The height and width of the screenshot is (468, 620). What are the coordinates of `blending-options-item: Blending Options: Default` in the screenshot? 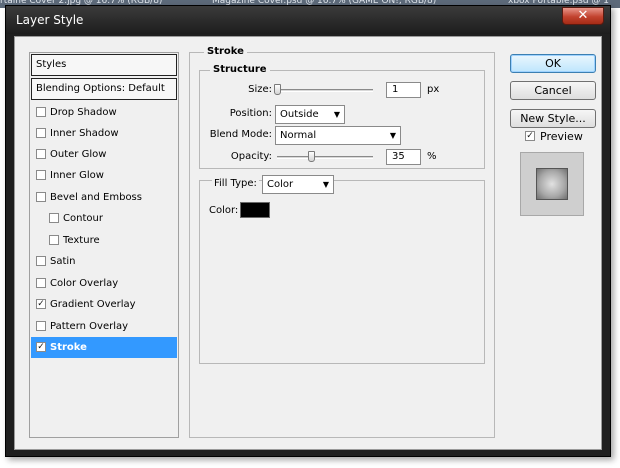 It's located at (104, 89).